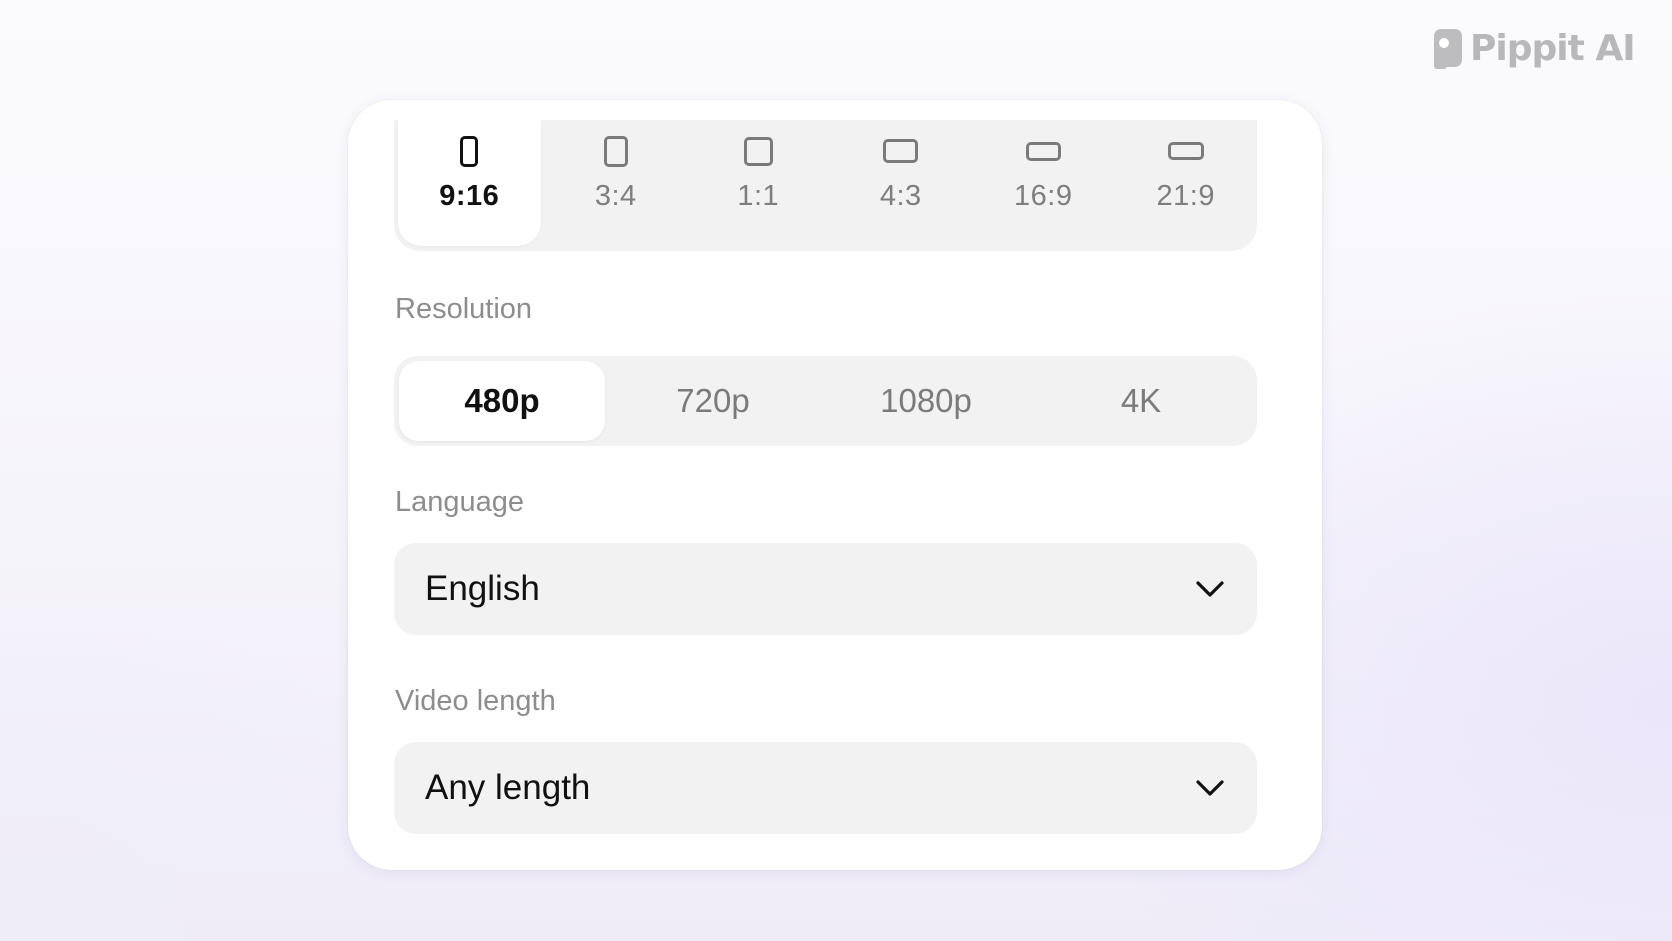 This screenshot has height=941, width=1672. What do you see at coordinates (758, 196) in the screenshot?
I see `aspect-option-label: 1:1` at bounding box center [758, 196].